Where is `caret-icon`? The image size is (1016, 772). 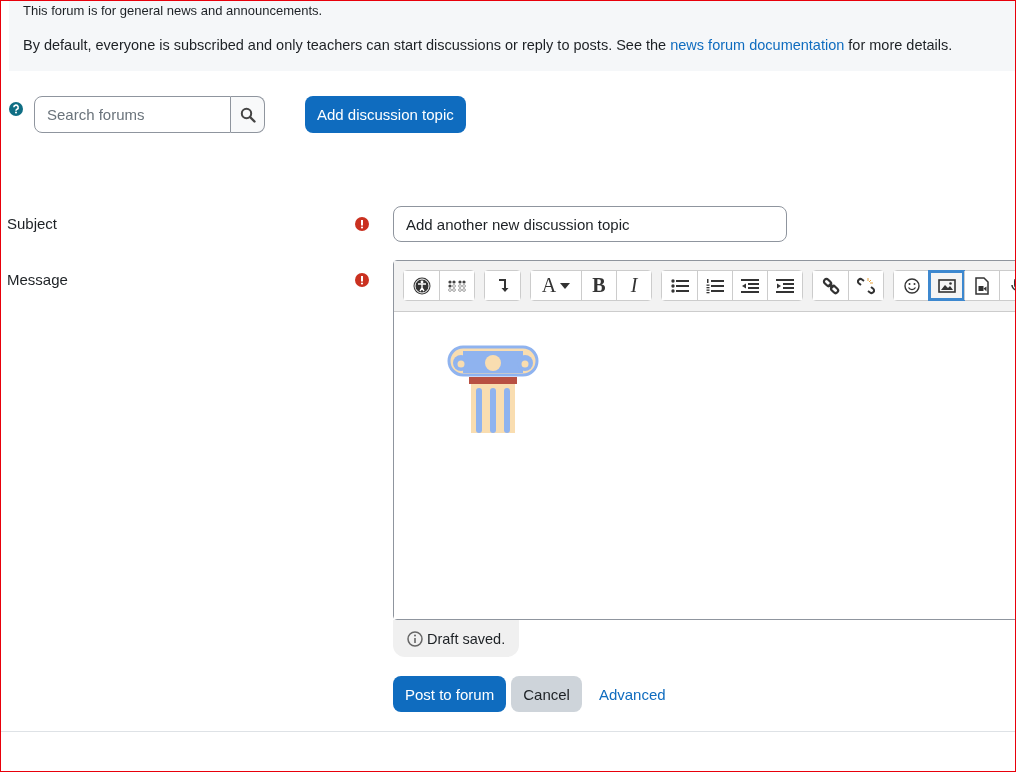
caret-icon is located at coordinates (565, 285).